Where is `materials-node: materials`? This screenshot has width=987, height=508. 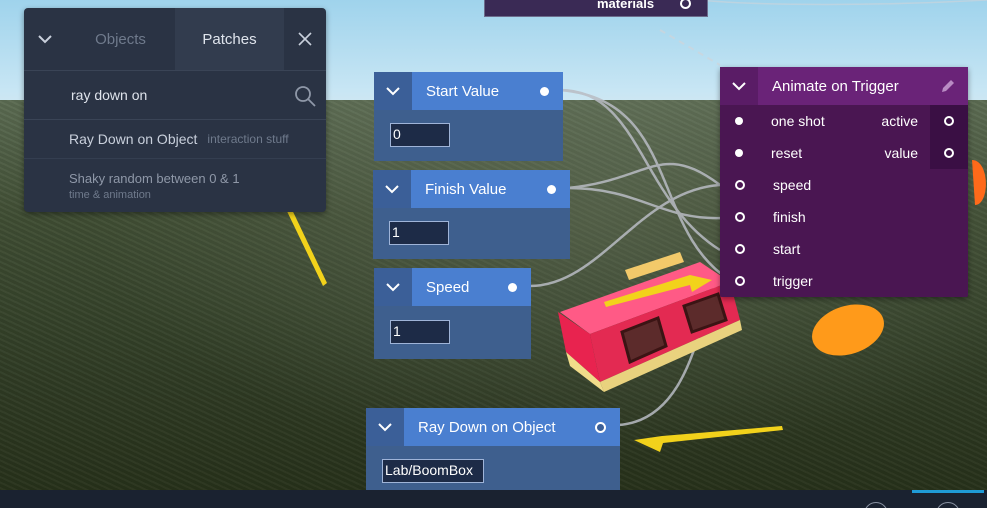 materials-node: materials is located at coordinates (596, 8).